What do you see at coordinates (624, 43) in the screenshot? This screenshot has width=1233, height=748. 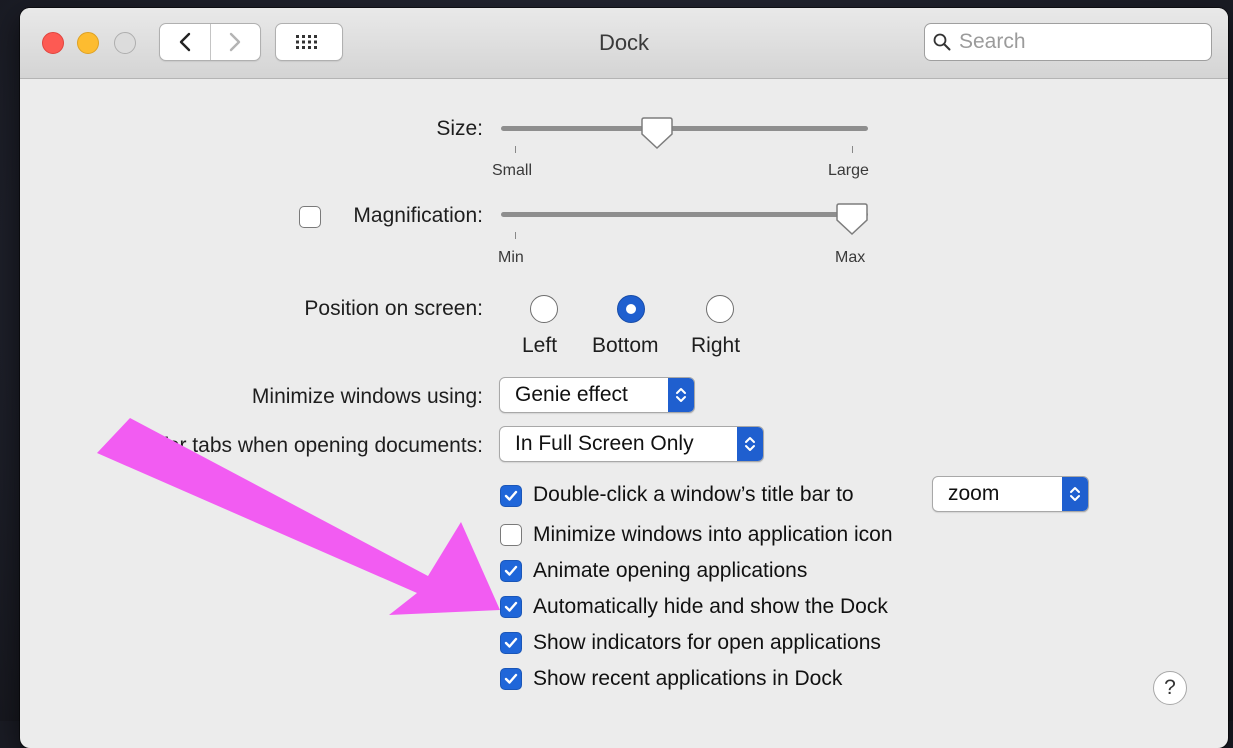 I see `titlebar: Dock` at bounding box center [624, 43].